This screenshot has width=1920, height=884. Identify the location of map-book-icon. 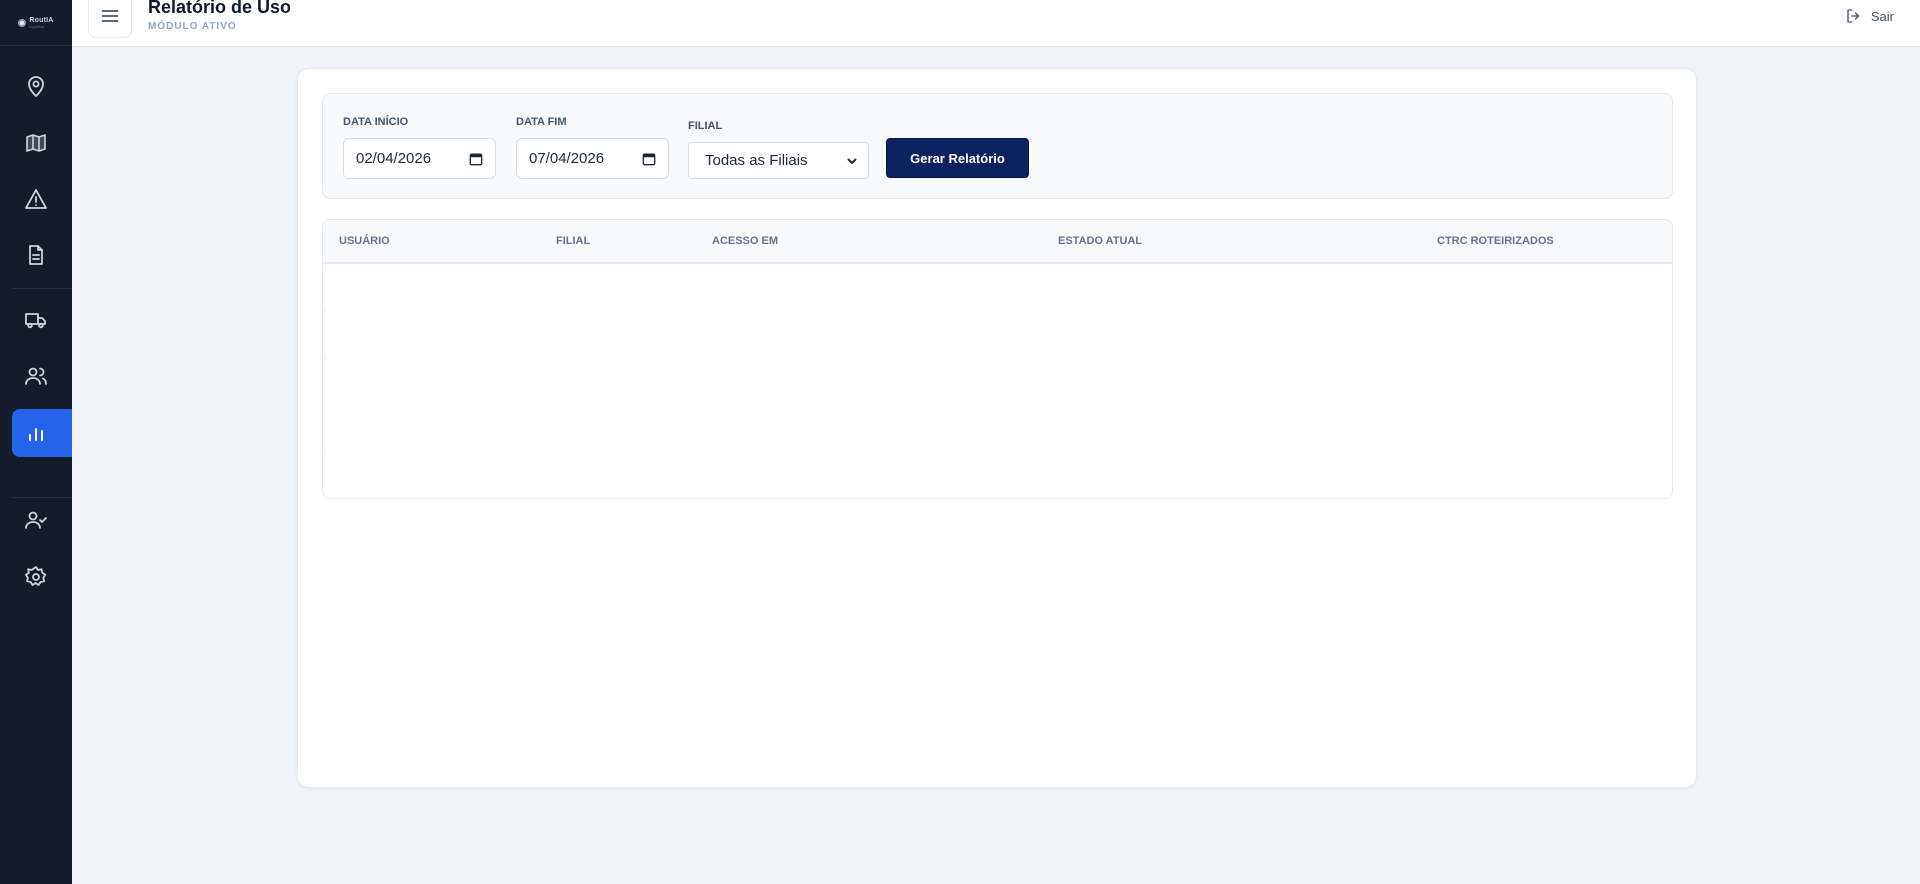
(36, 143).